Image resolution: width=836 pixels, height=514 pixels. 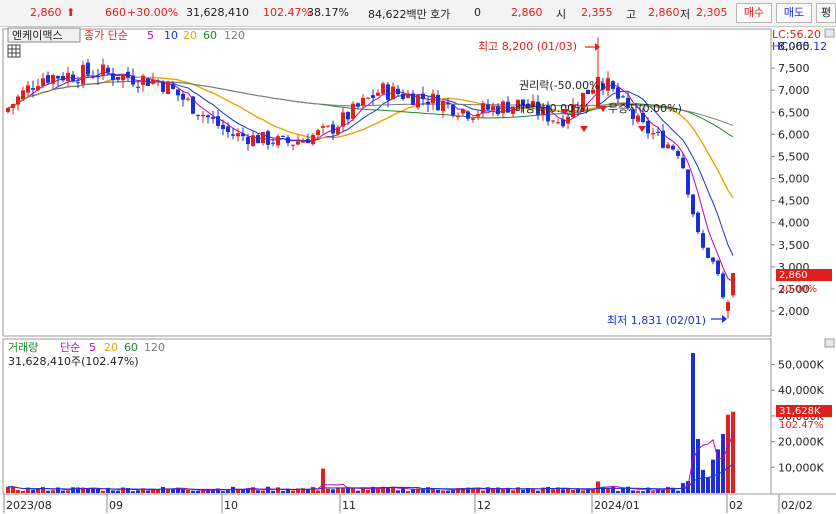 I want to click on date-tick-label: 2023/08, so click(x=29, y=505).